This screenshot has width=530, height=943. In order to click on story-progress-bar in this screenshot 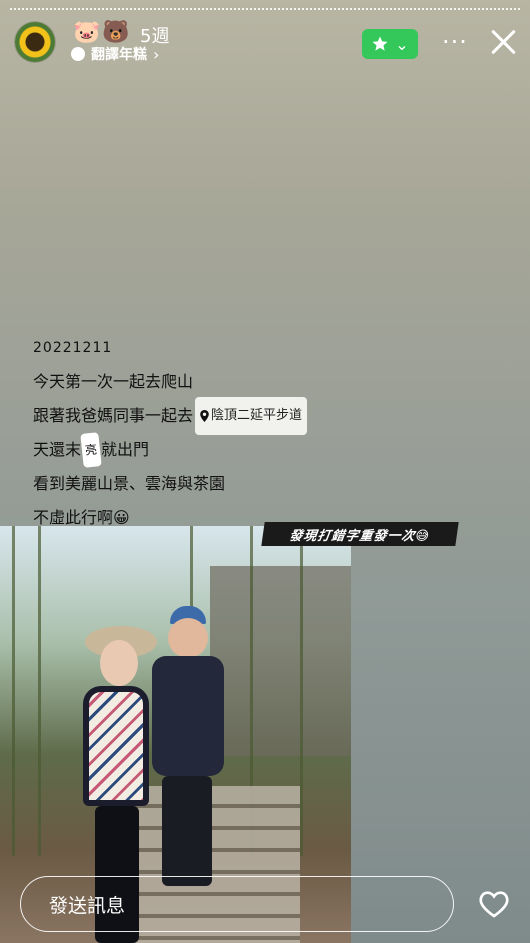, I will do `click(265, 10)`.